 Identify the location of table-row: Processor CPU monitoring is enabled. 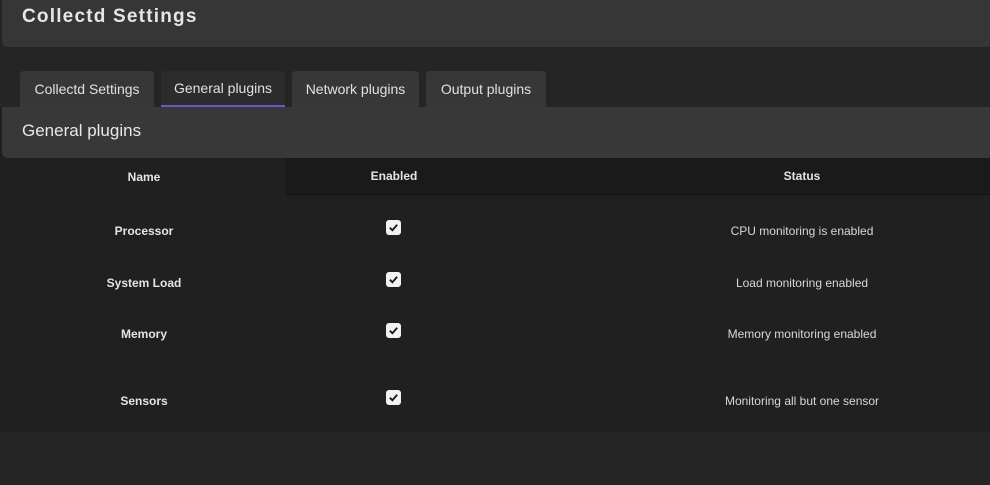
(495, 232).